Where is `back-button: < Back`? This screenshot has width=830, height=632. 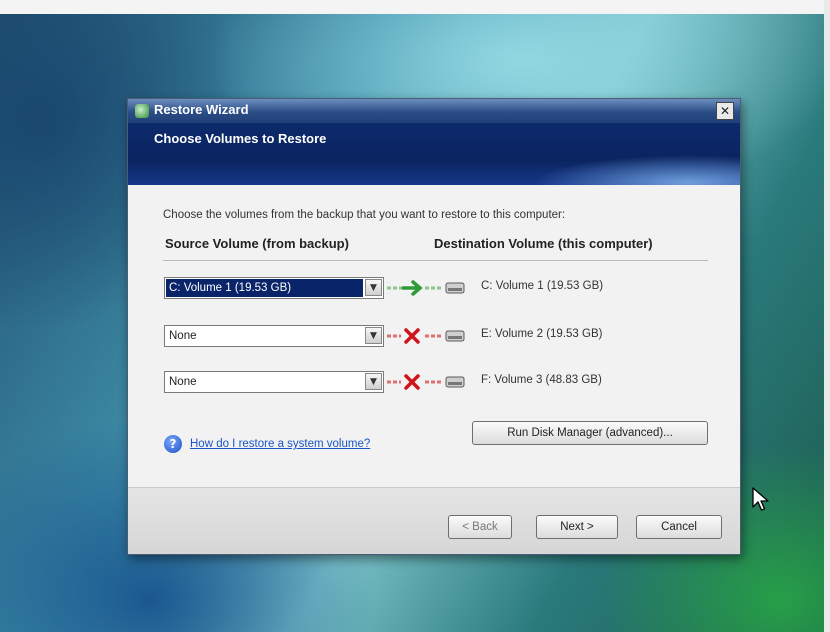
back-button: < Back is located at coordinates (480, 527).